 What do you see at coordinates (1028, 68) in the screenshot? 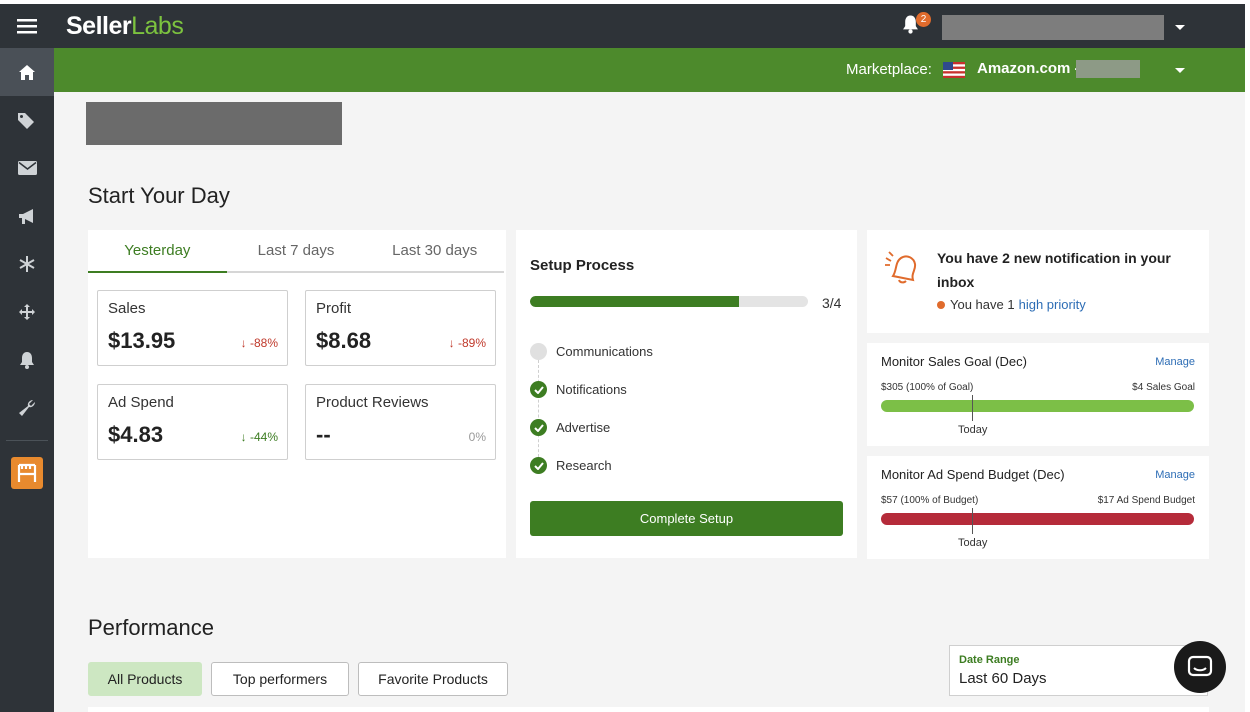
I see `marketplace-selector: Amazon.com -` at bounding box center [1028, 68].